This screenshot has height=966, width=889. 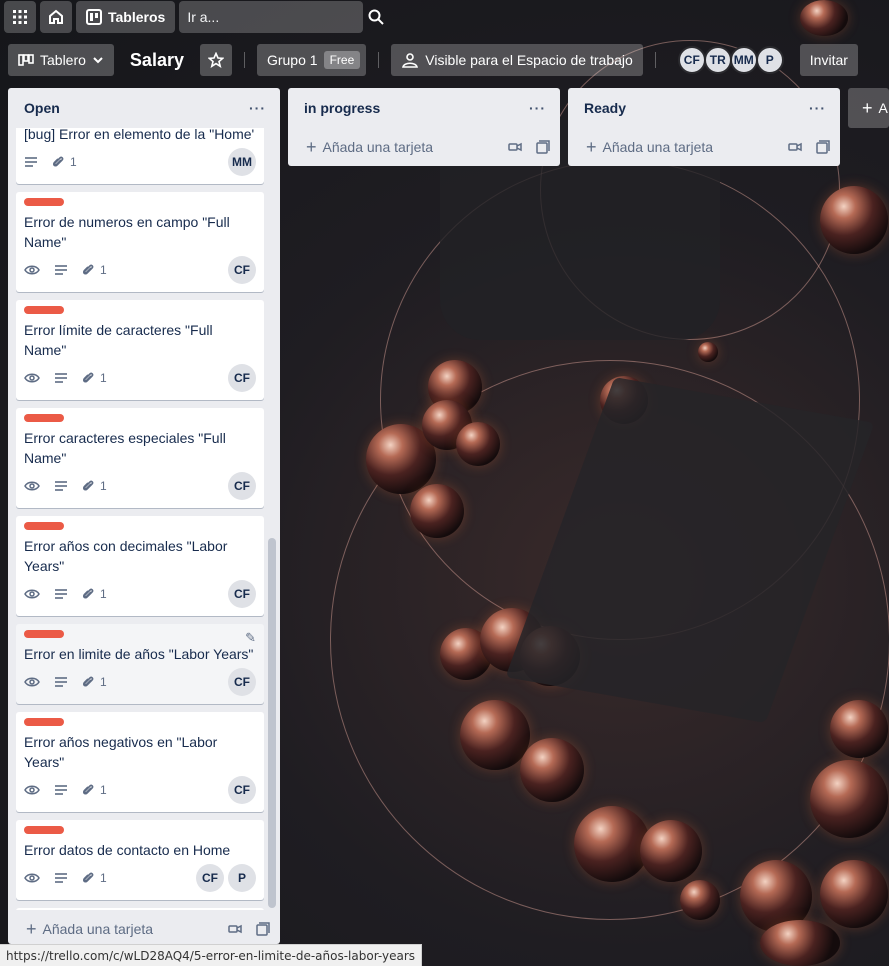 What do you see at coordinates (342, 60) in the screenshot?
I see `workspace-plan-badge: Free` at bounding box center [342, 60].